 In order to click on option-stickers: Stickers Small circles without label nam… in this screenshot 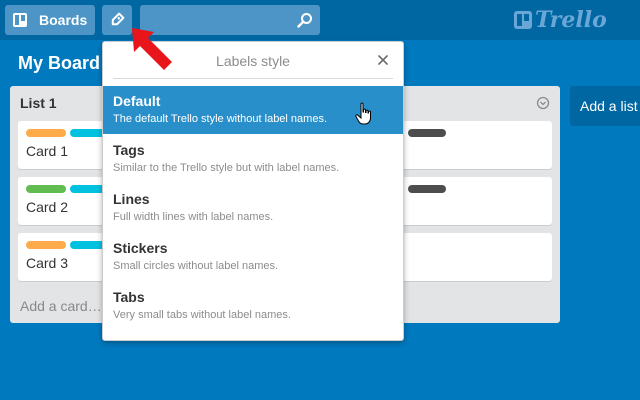, I will do `click(253, 257)`.